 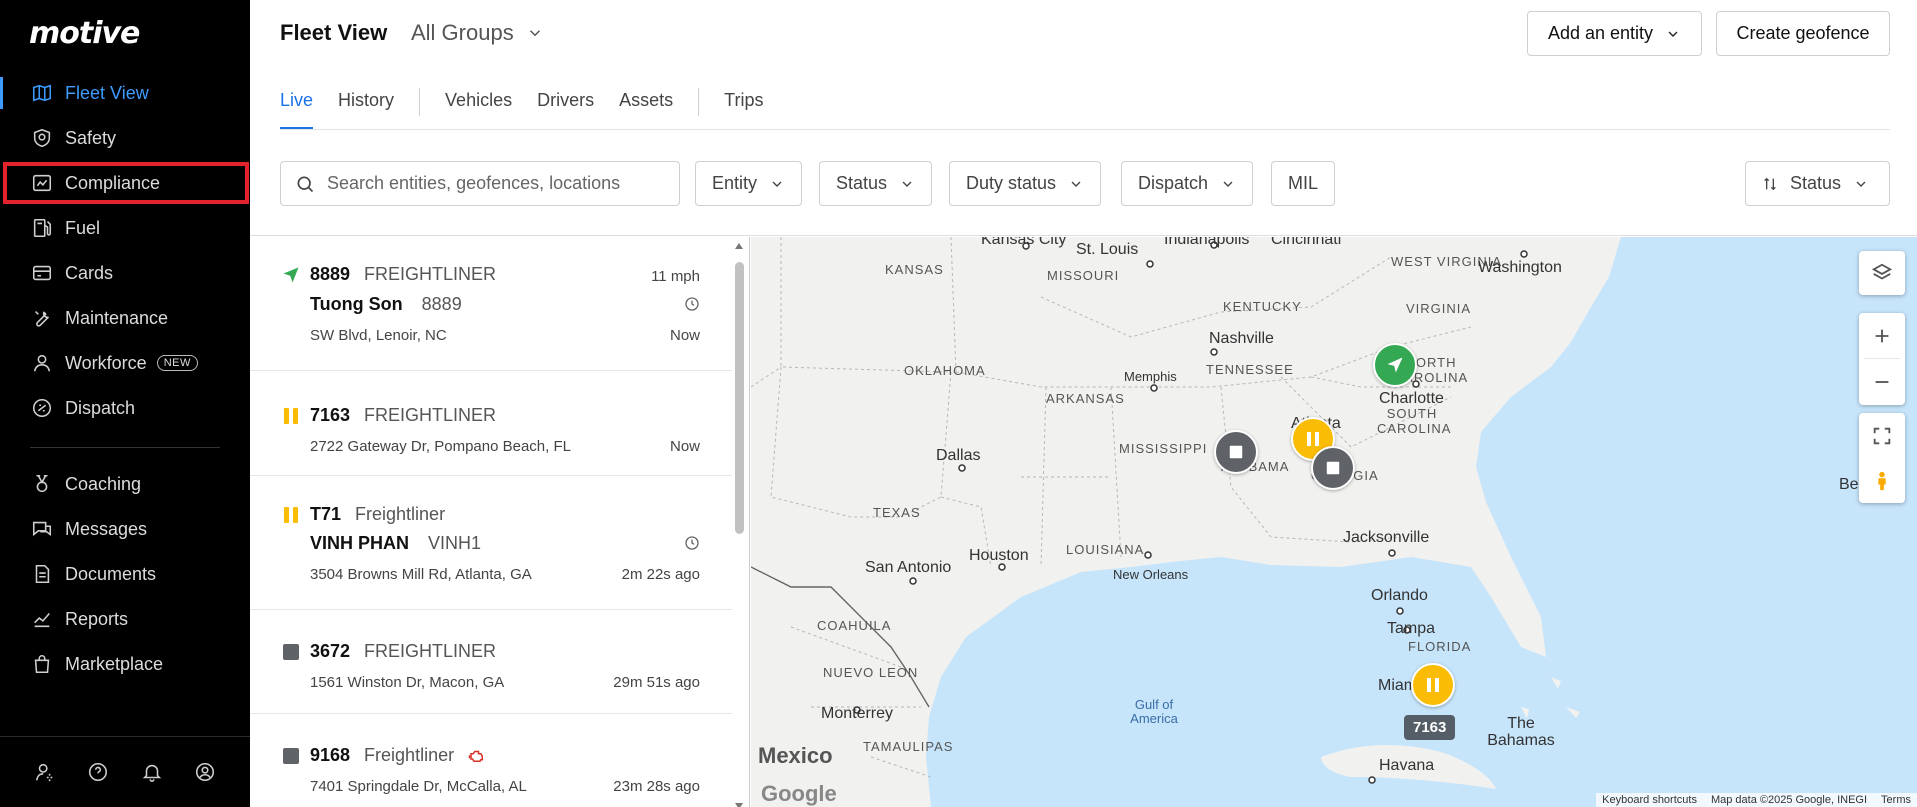 I want to click on status-filter-label: Status, so click(x=862, y=183).